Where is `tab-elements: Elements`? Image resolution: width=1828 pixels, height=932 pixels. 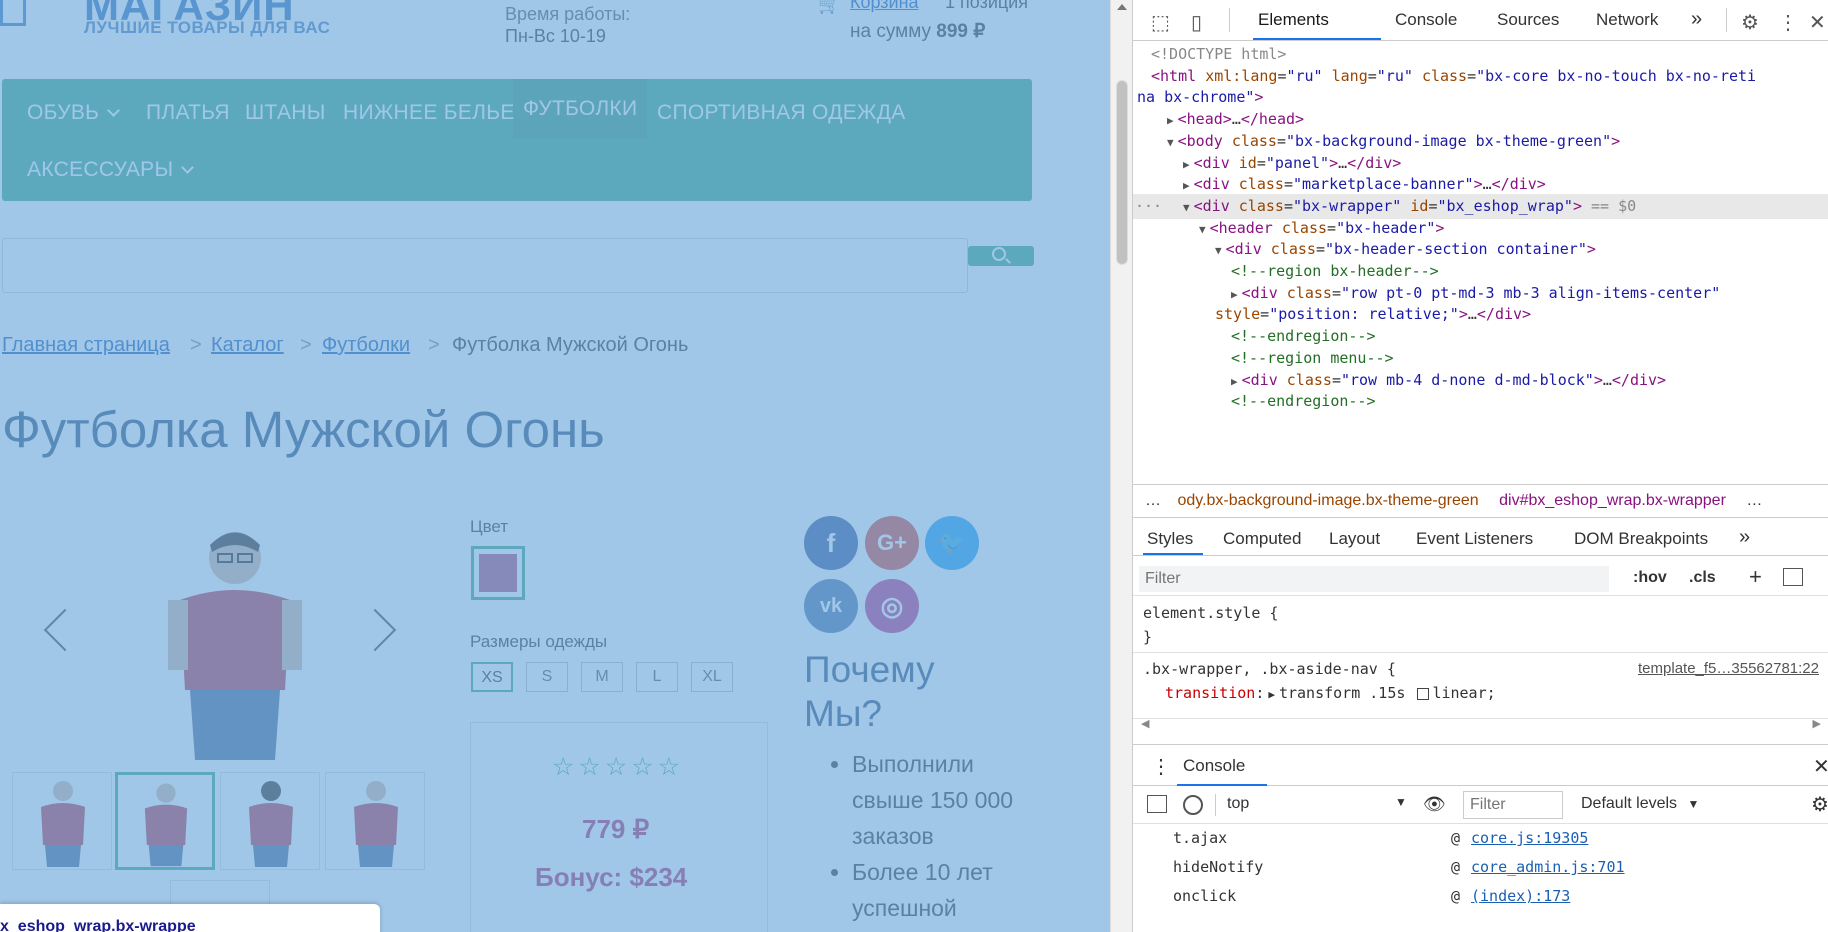
tab-elements: Elements is located at coordinates (1293, 20).